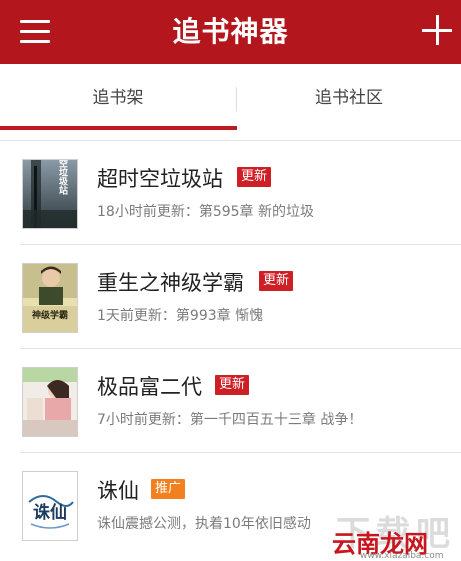  Describe the element at coordinates (50, 402) in the screenshot. I see `book-cover` at that location.